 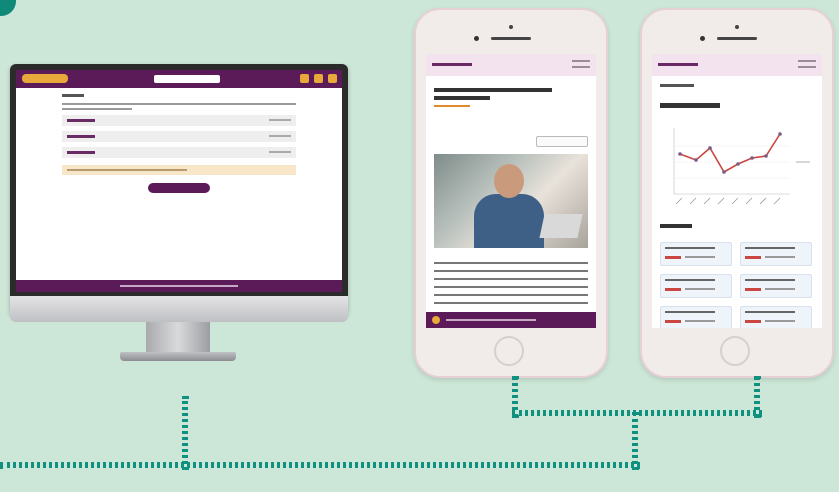 I want to click on passage-title, so click(x=511, y=88).